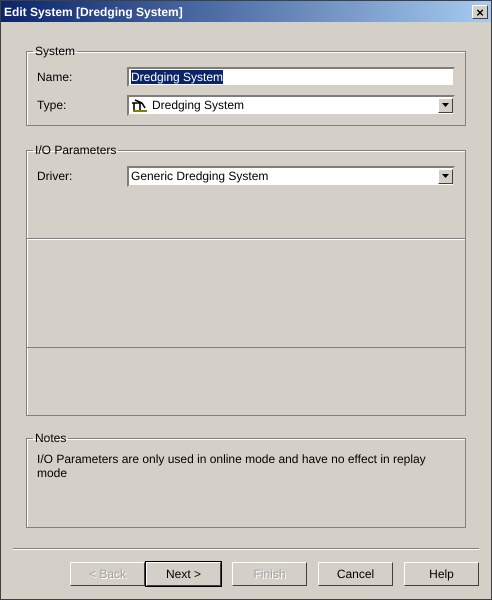  I want to click on group-title: System, so click(55, 51).